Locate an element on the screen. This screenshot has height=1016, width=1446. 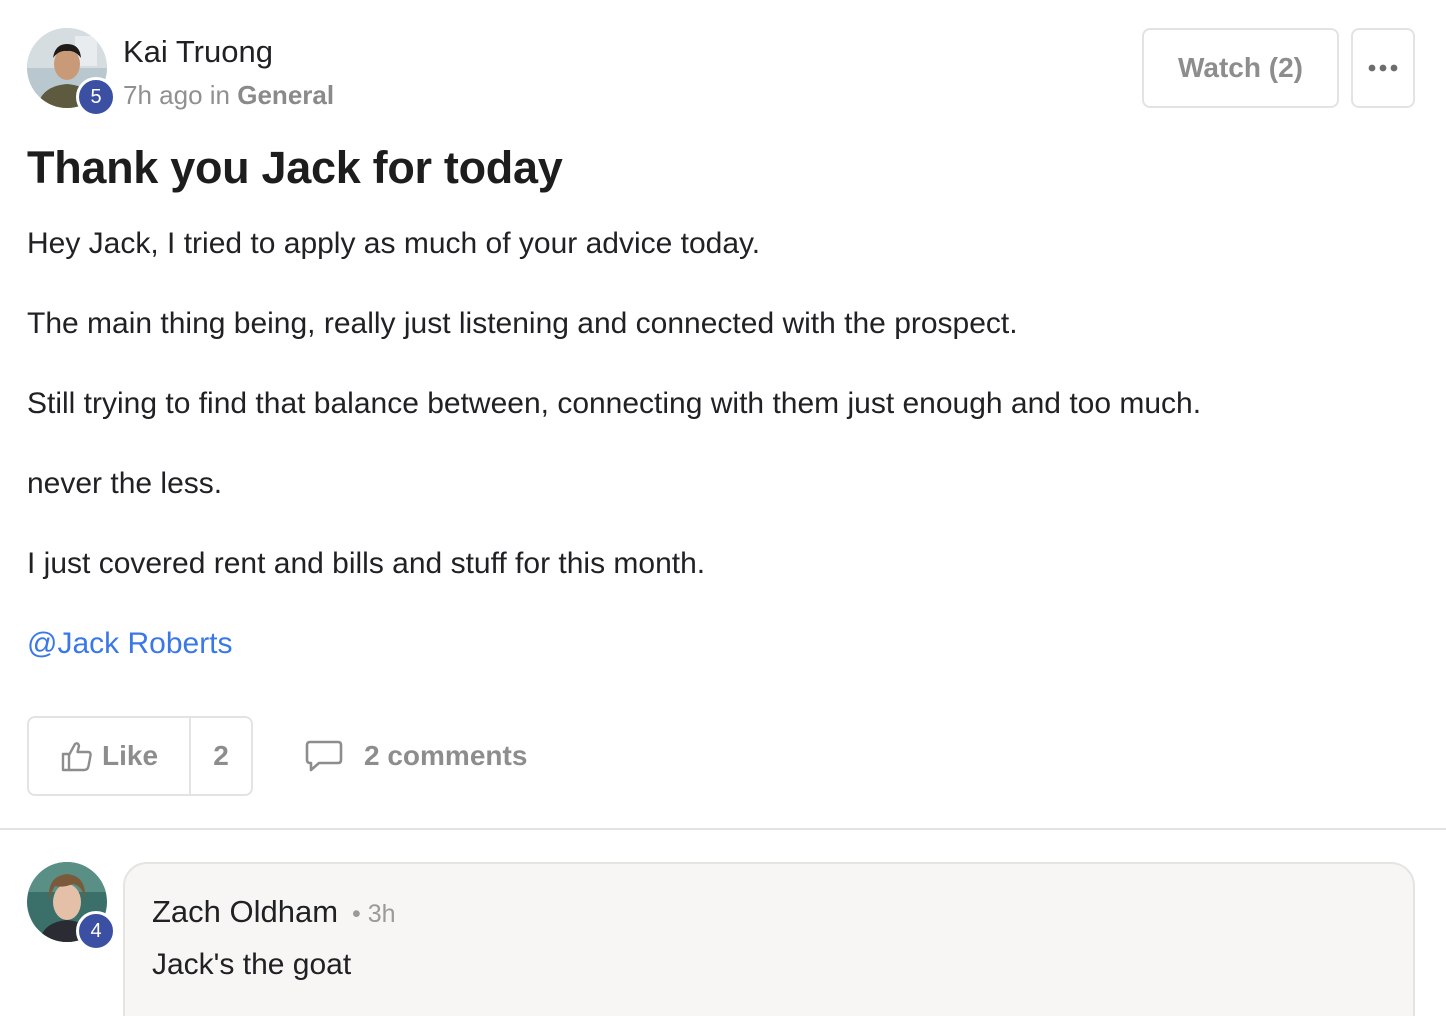
like-count: 2 is located at coordinates (221, 756).